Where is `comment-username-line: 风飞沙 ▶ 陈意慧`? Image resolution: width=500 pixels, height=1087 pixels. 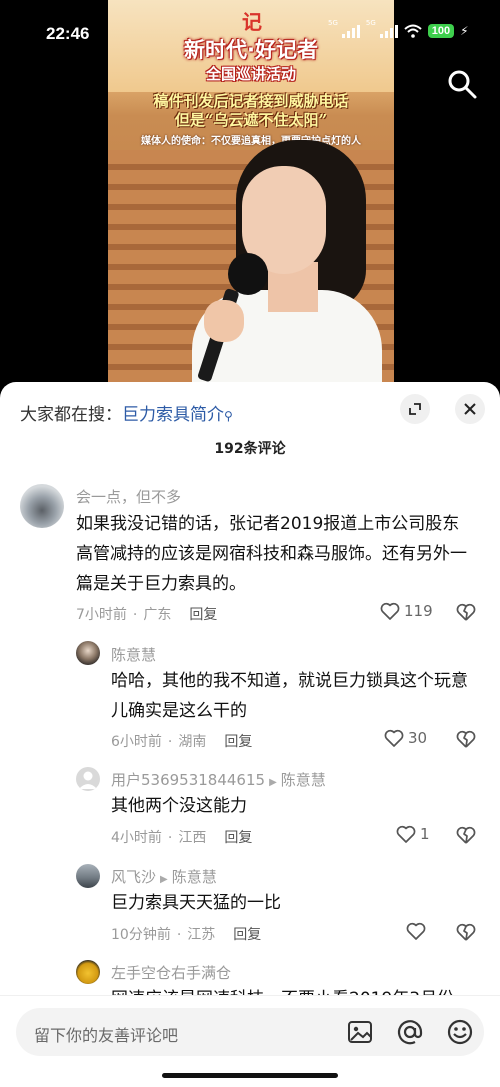 comment-username-line: 风飞沙 ▶ 陈意慧 is located at coordinates (164, 876).